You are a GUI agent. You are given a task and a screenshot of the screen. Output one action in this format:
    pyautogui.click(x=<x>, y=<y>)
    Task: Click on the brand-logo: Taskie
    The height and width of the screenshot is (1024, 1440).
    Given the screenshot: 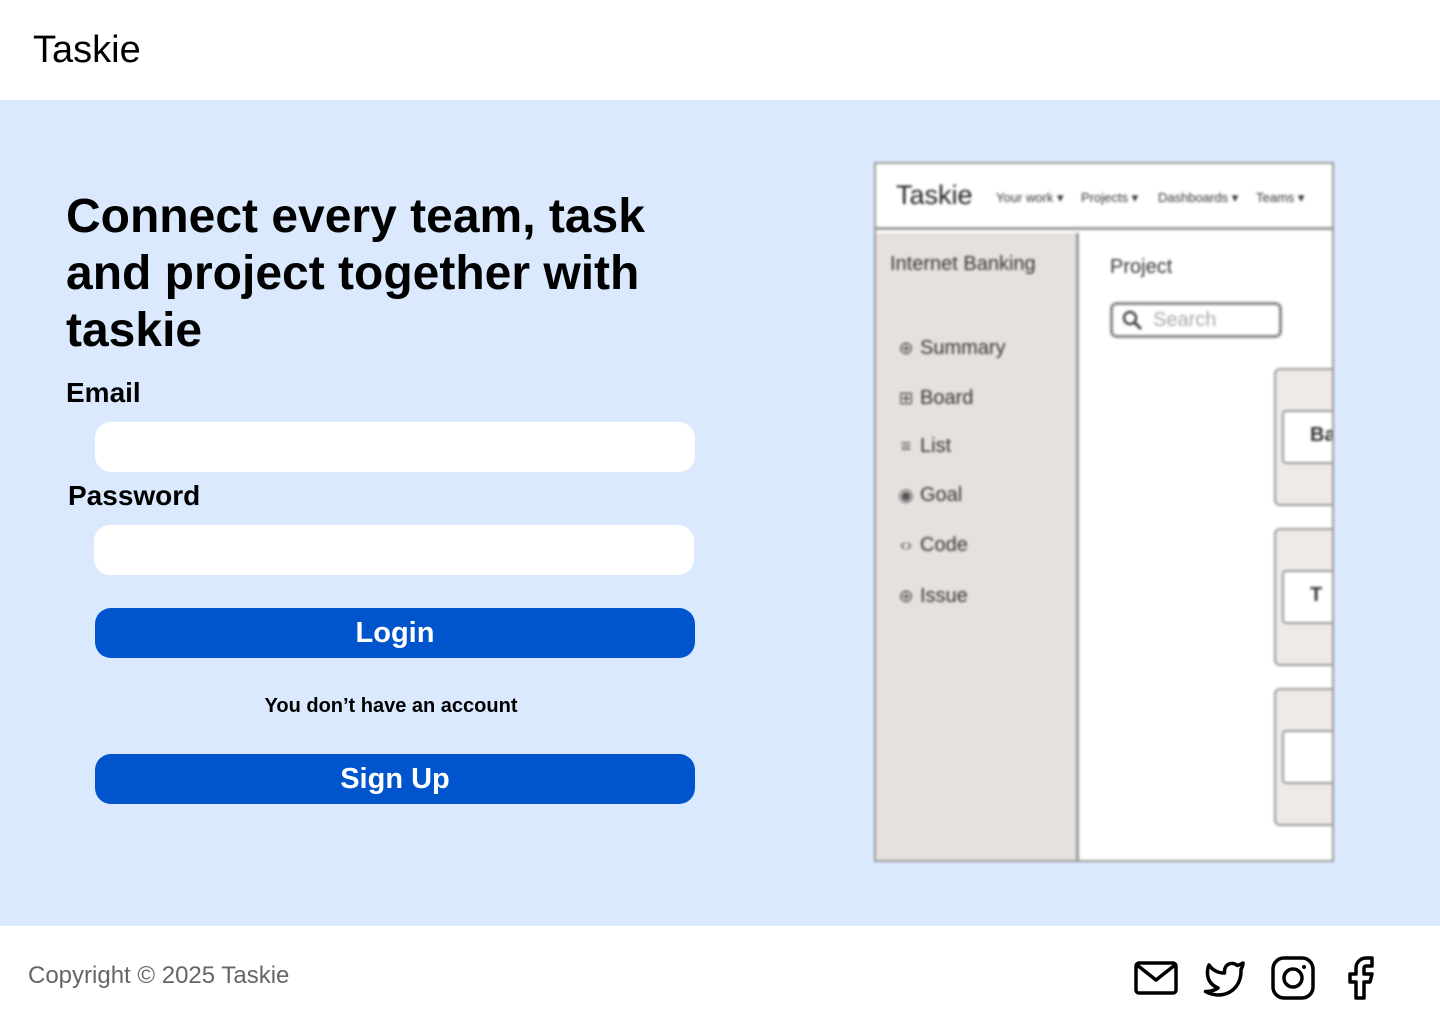 What is the action you would take?
    pyautogui.click(x=87, y=50)
    